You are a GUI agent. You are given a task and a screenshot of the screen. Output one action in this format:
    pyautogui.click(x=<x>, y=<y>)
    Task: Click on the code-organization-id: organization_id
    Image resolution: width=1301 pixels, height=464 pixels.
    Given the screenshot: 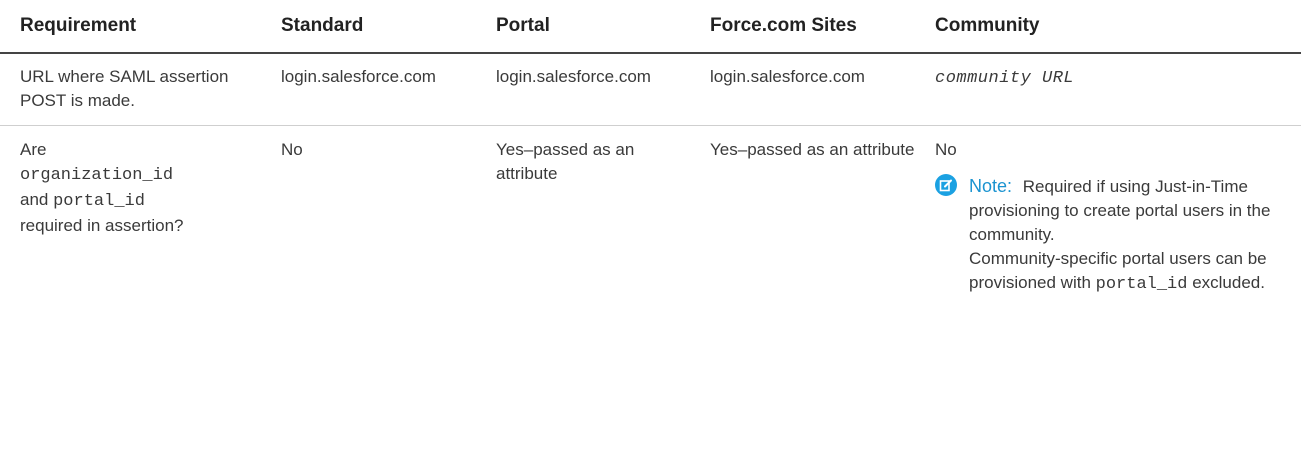 What is the action you would take?
    pyautogui.click(x=97, y=175)
    